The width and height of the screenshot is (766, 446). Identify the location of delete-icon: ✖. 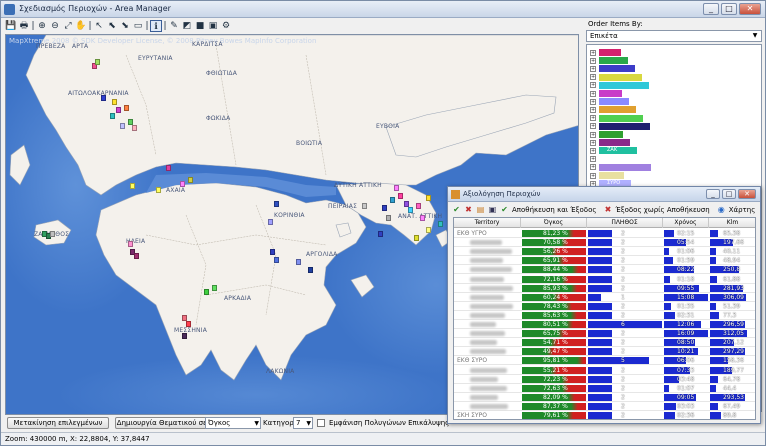
(468, 209).